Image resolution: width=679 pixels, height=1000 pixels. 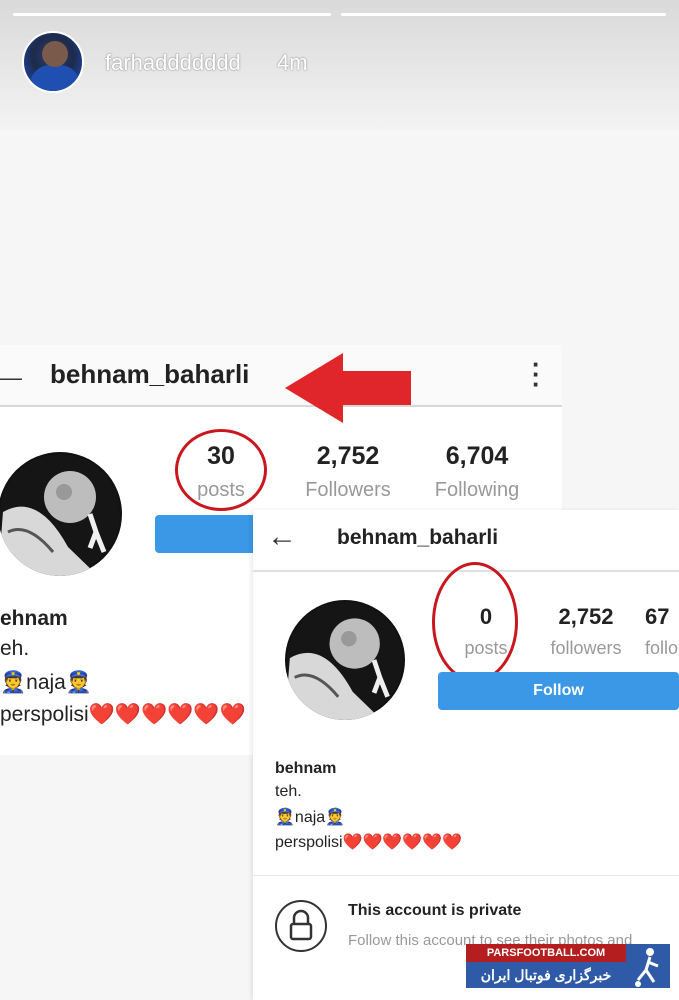 I want to click on story-avatar, so click(x=53, y=62).